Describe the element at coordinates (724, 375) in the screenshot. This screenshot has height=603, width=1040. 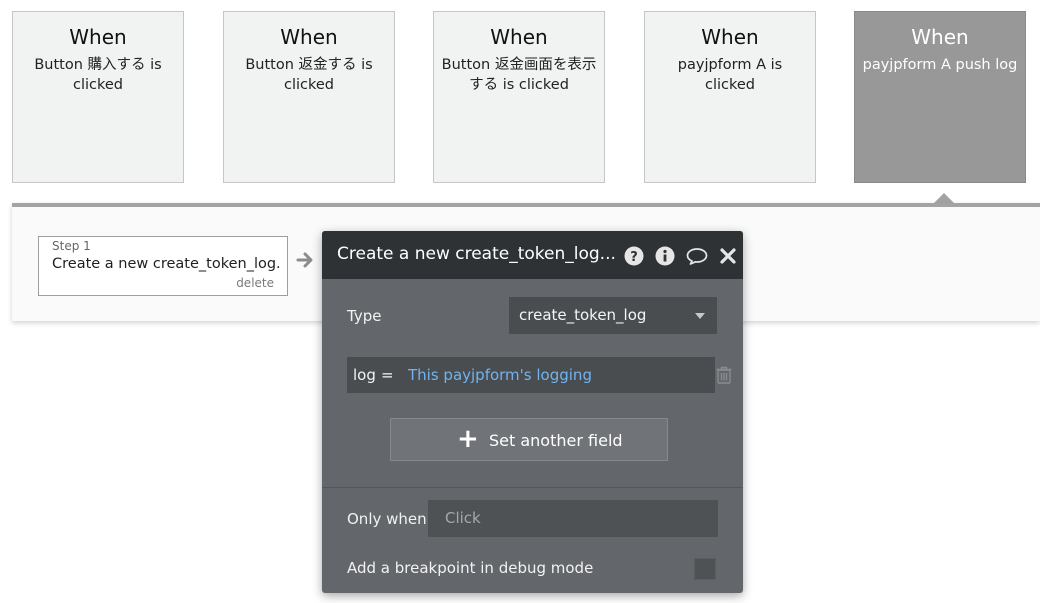
I see `trash-icon` at that location.